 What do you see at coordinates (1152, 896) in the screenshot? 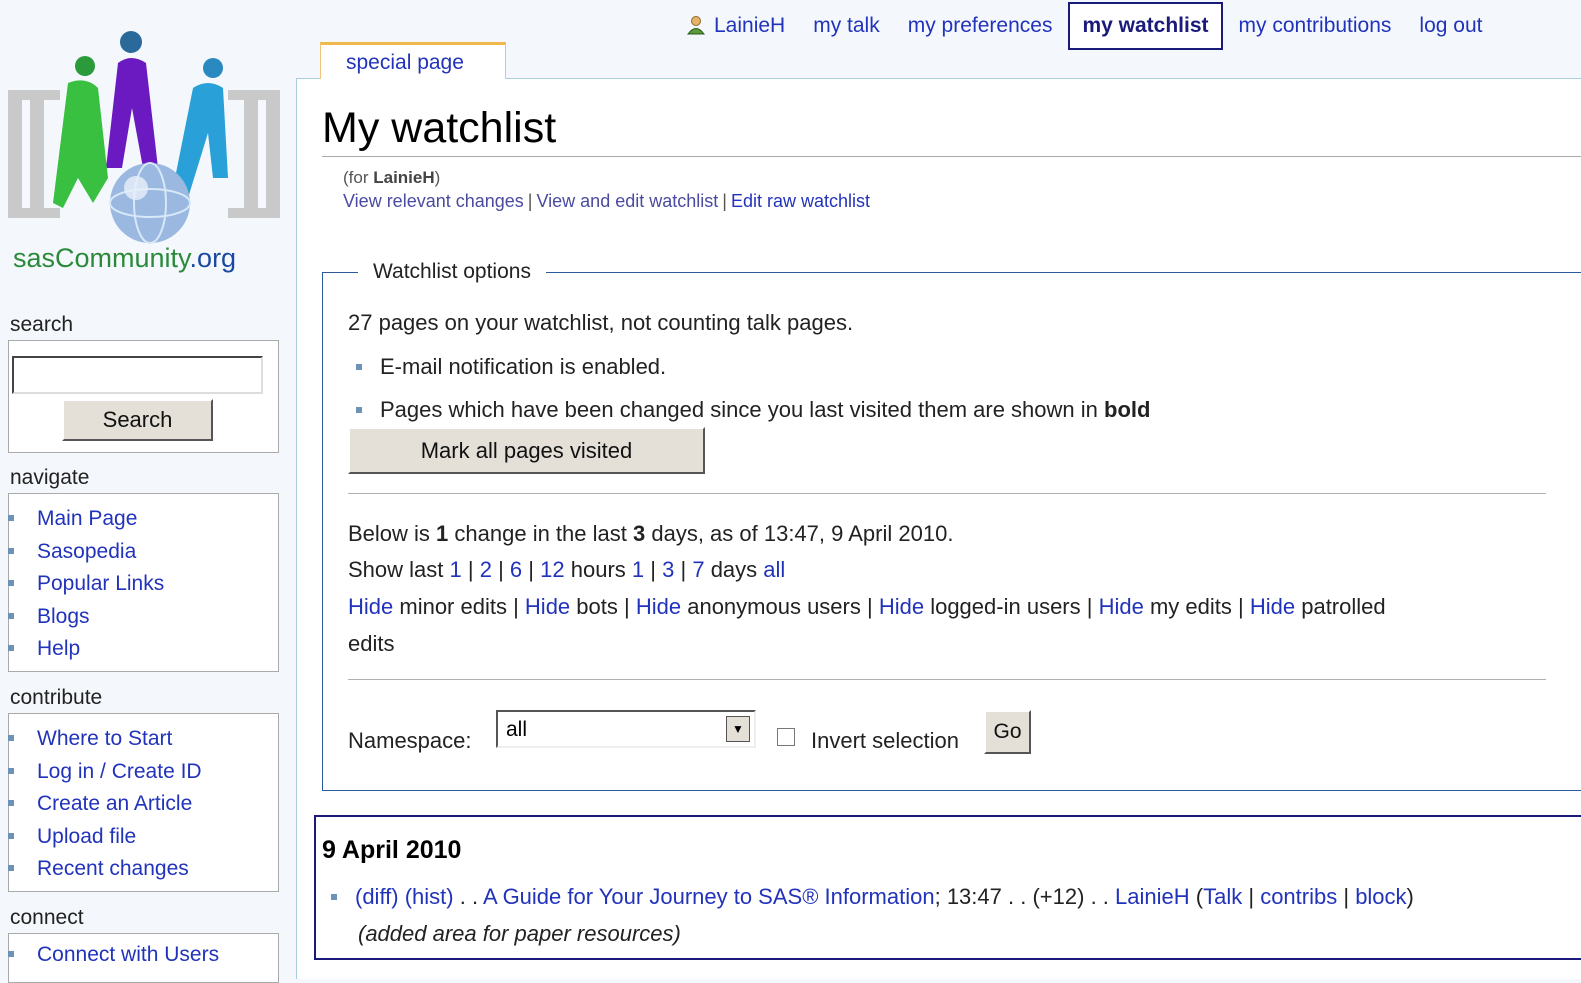
I see `change-user-link: LainieH` at bounding box center [1152, 896].